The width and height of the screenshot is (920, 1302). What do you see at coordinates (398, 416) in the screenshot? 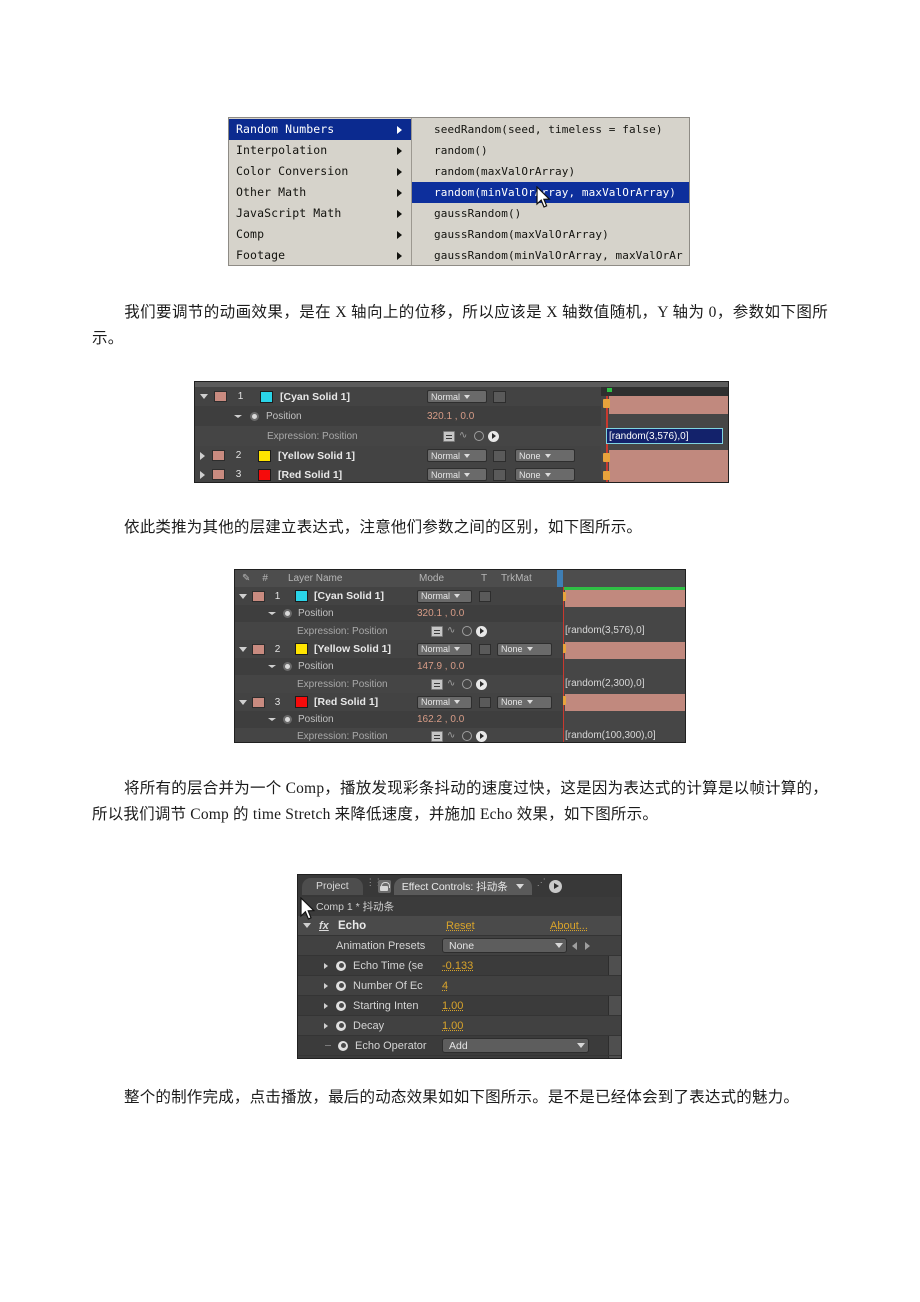
I see `timeline-row-position-1: Position 320.1 , 0.0` at bounding box center [398, 416].